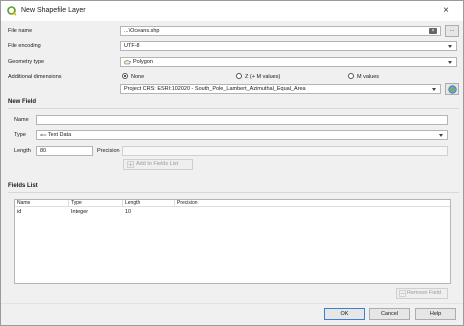 The image size is (464, 326). Describe the element at coordinates (20, 135) in the screenshot. I see `field-type-label: Type` at that location.